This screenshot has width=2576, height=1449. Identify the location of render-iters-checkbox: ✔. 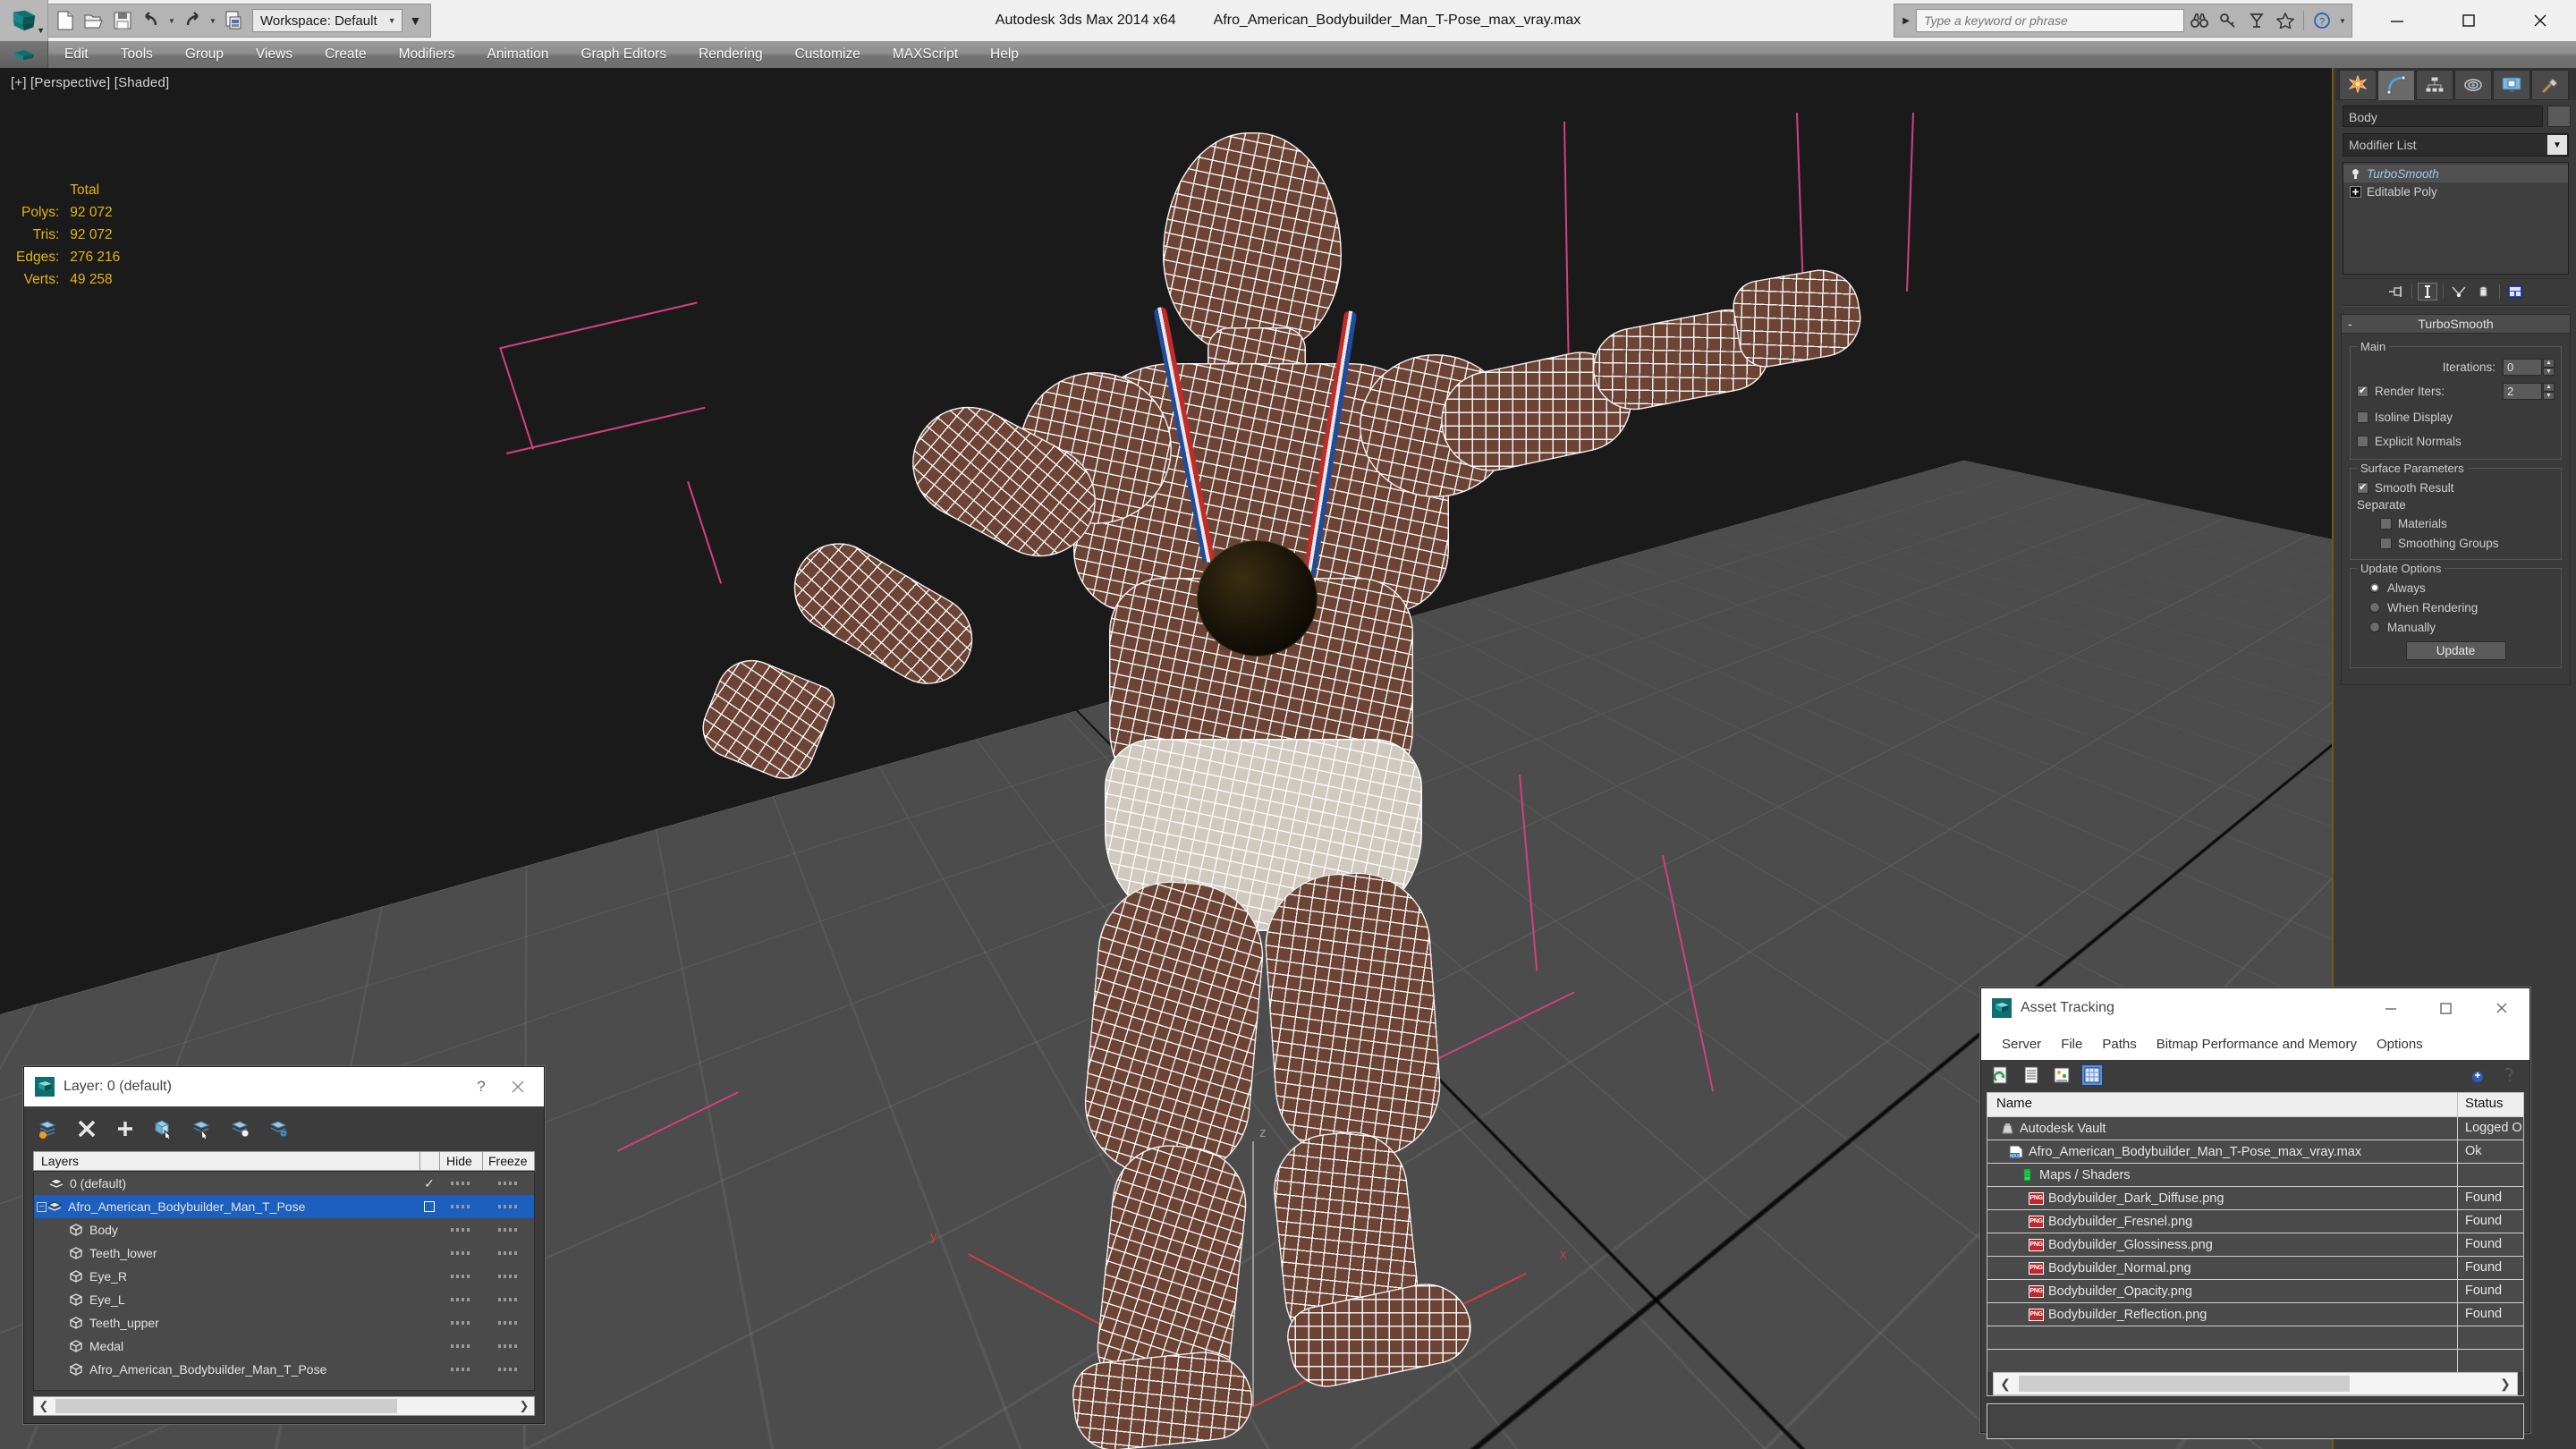
(2362, 391).